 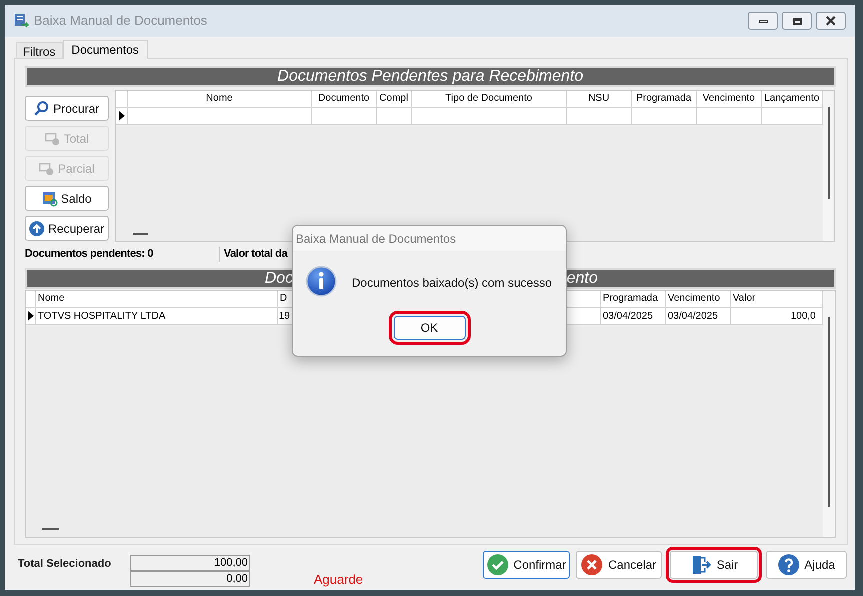 What do you see at coordinates (789, 565) in the screenshot?
I see `help-icon` at bounding box center [789, 565].